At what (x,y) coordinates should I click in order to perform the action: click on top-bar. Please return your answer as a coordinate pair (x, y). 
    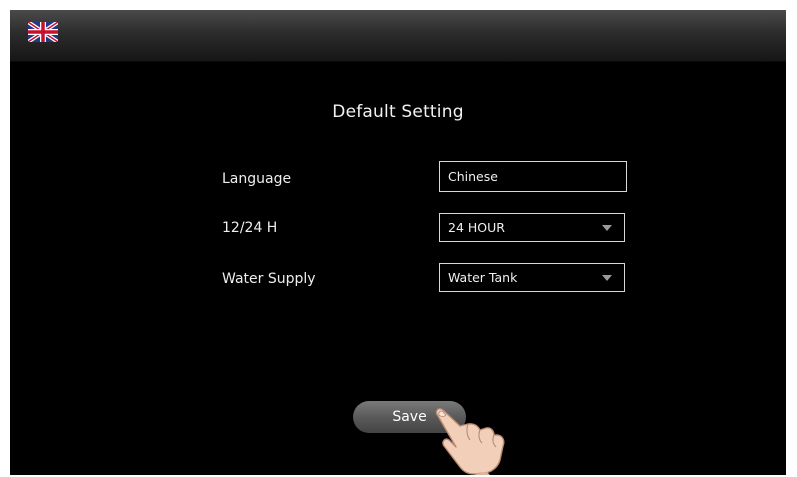
    Looking at the image, I should click on (398, 36).